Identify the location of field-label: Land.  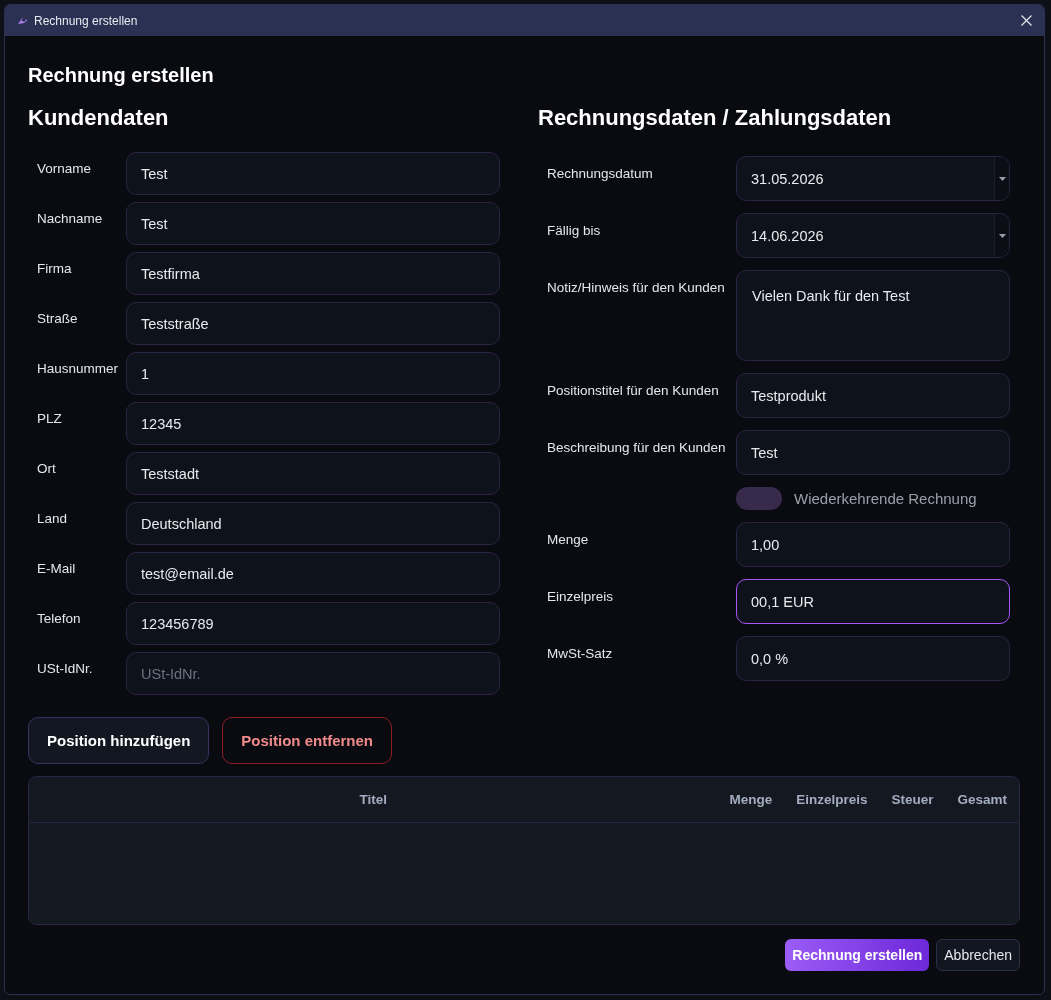
(53, 519).